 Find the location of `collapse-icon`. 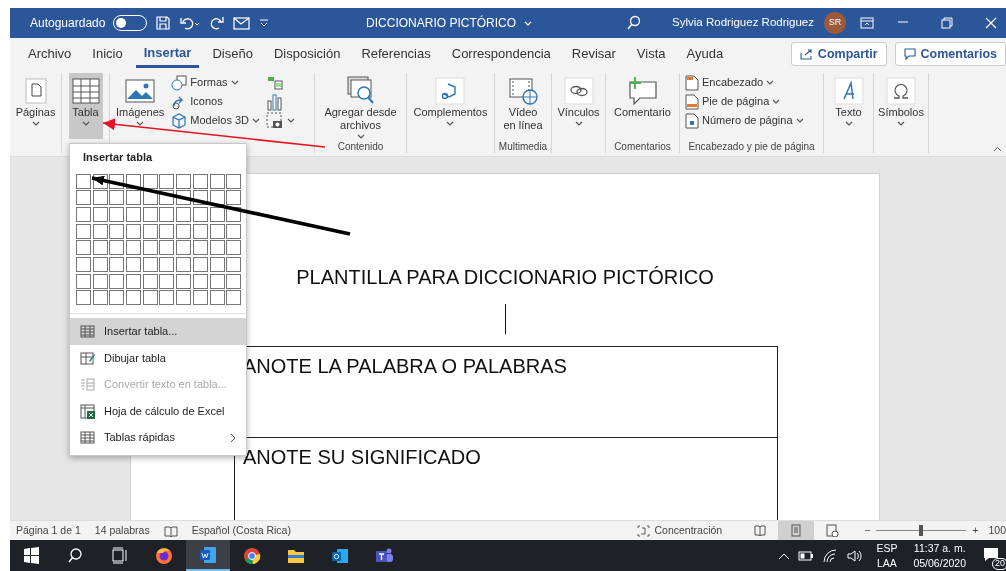

collapse-icon is located at coordinates (997, 149).